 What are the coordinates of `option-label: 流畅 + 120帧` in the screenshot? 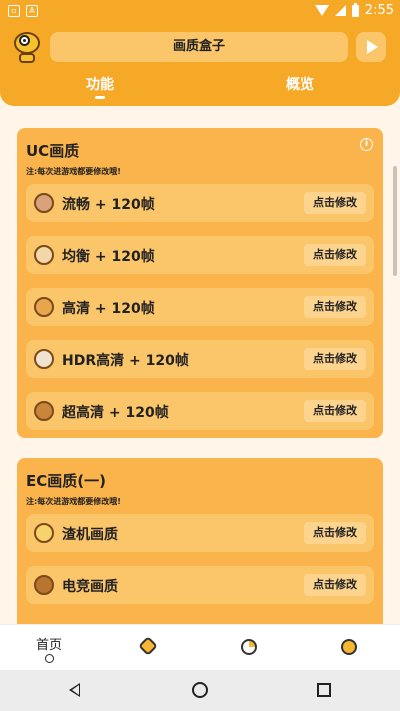 It's located at (108, 205).